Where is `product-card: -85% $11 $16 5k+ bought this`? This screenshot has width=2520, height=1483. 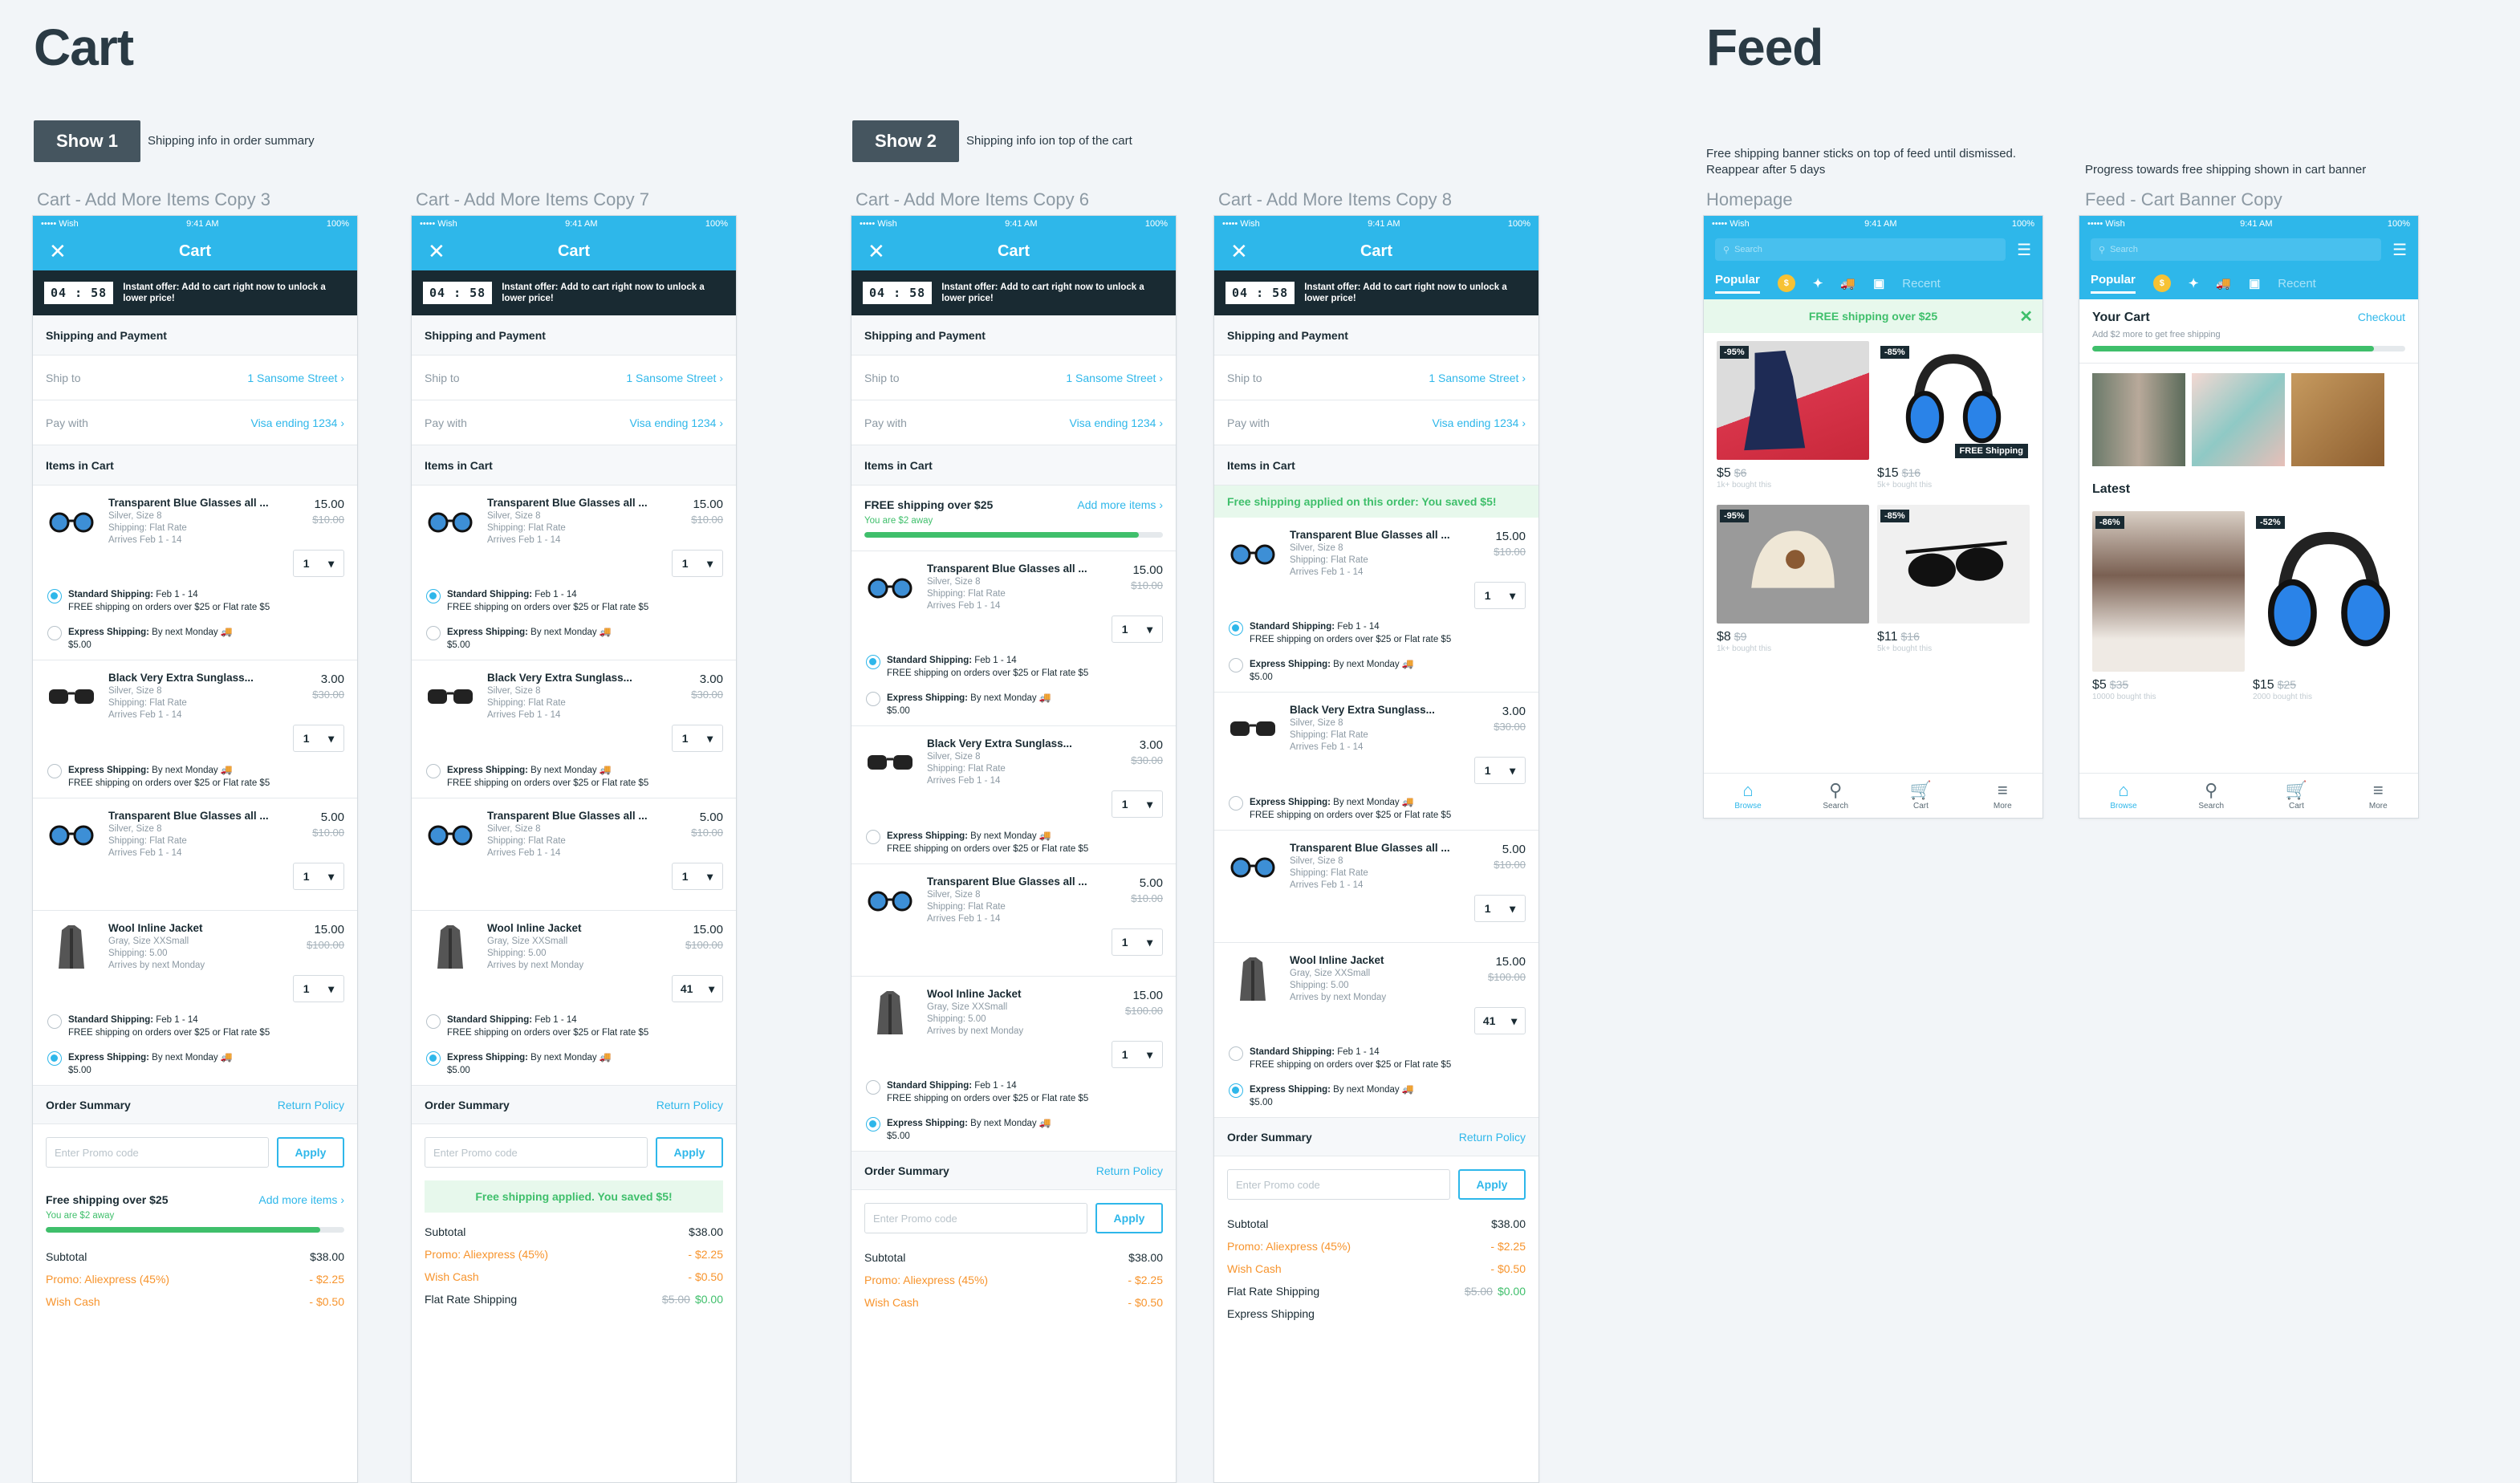 product-card: -85% $11 $16 5k+ bought this is located at coordinates (1954, 582).